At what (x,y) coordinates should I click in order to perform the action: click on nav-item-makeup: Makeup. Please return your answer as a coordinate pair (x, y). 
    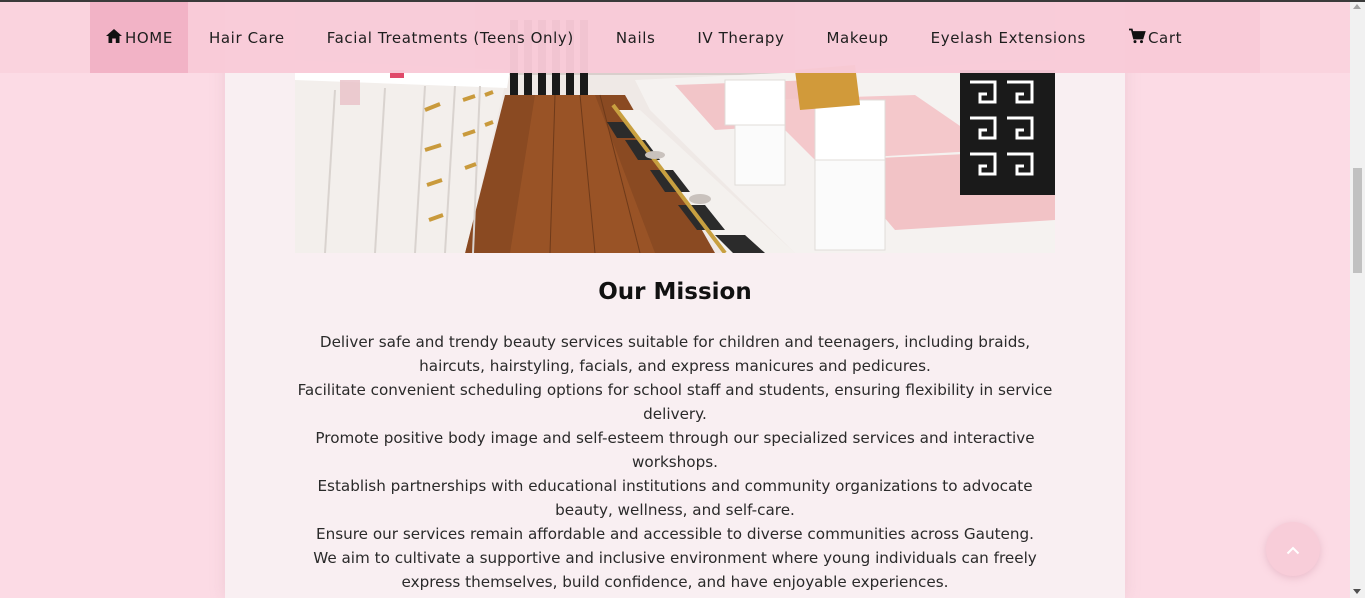
    Looking at the image, I should click on (858, 37).